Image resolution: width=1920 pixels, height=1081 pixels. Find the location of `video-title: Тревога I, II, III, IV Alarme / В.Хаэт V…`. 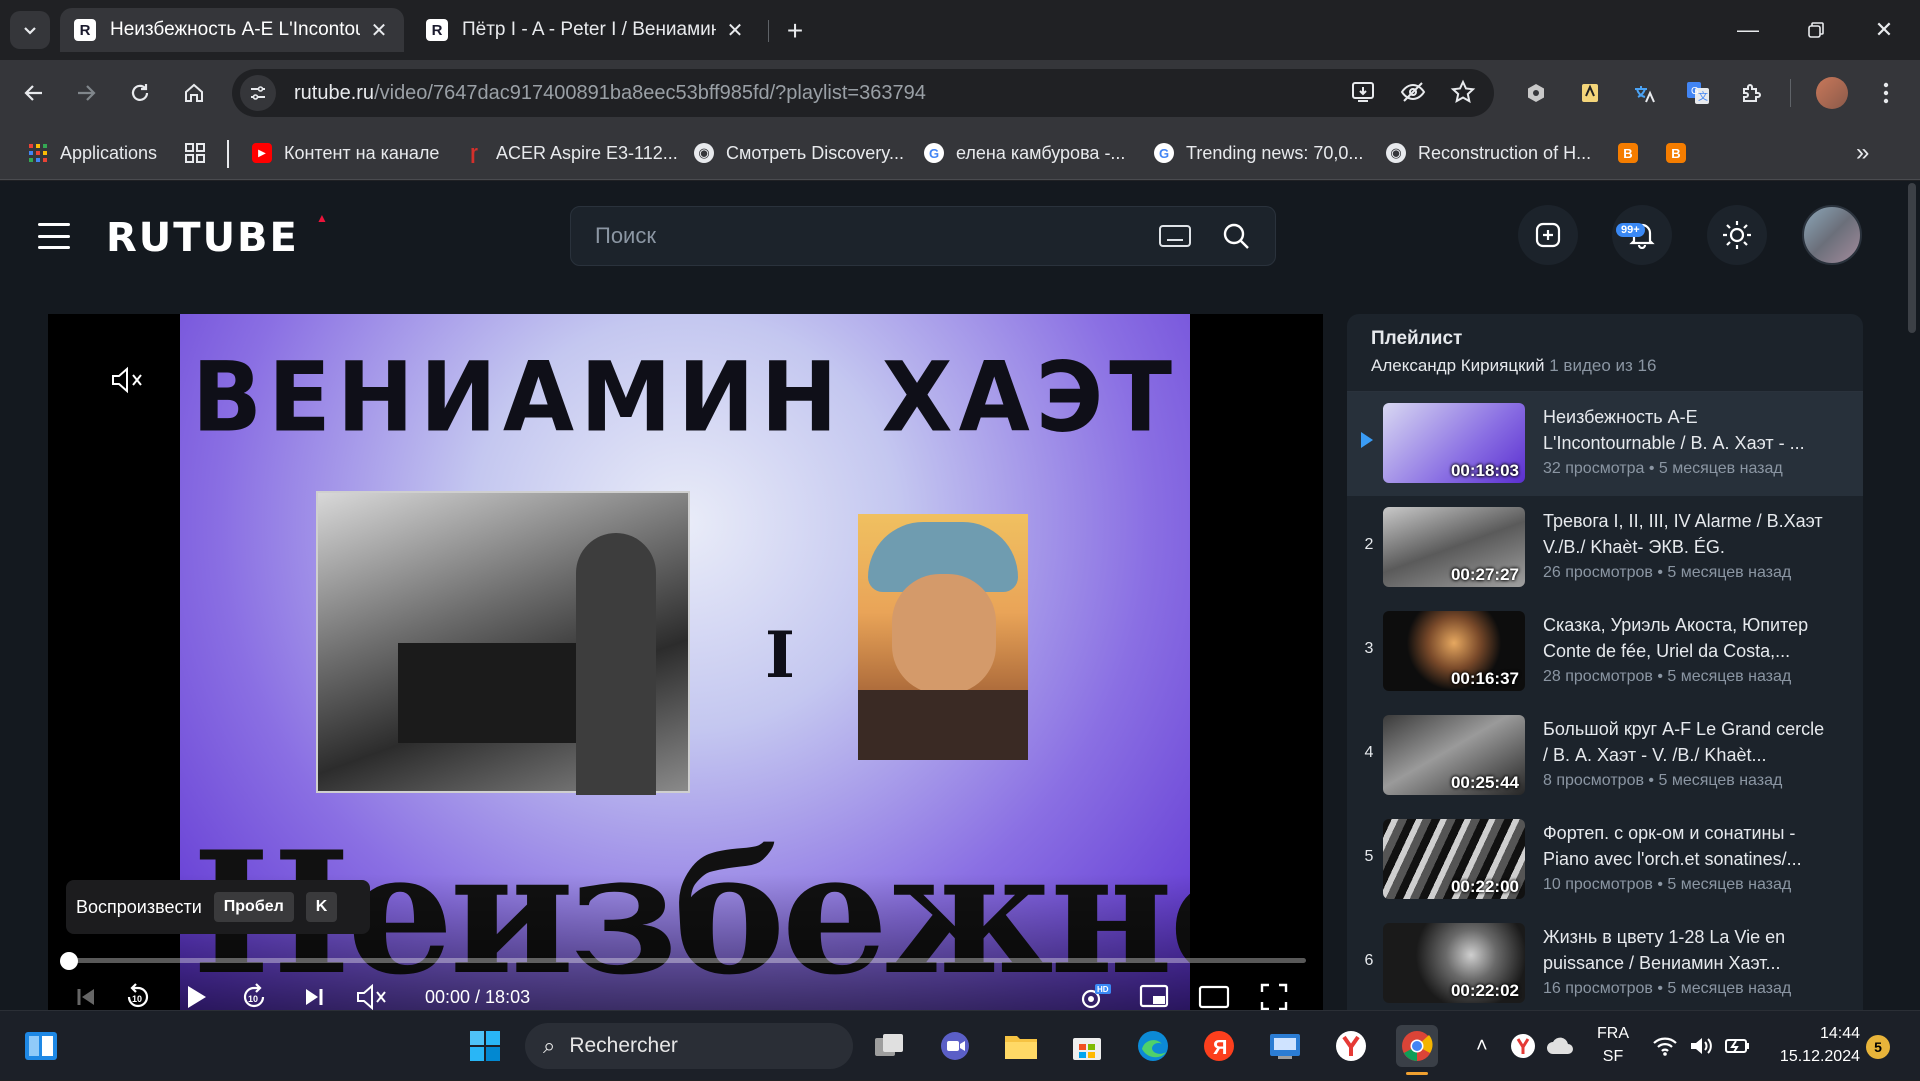

video-title: Тревога I, II, III, IV Alarme / В.Хаэт V… is located at coordinates (1688, 534).